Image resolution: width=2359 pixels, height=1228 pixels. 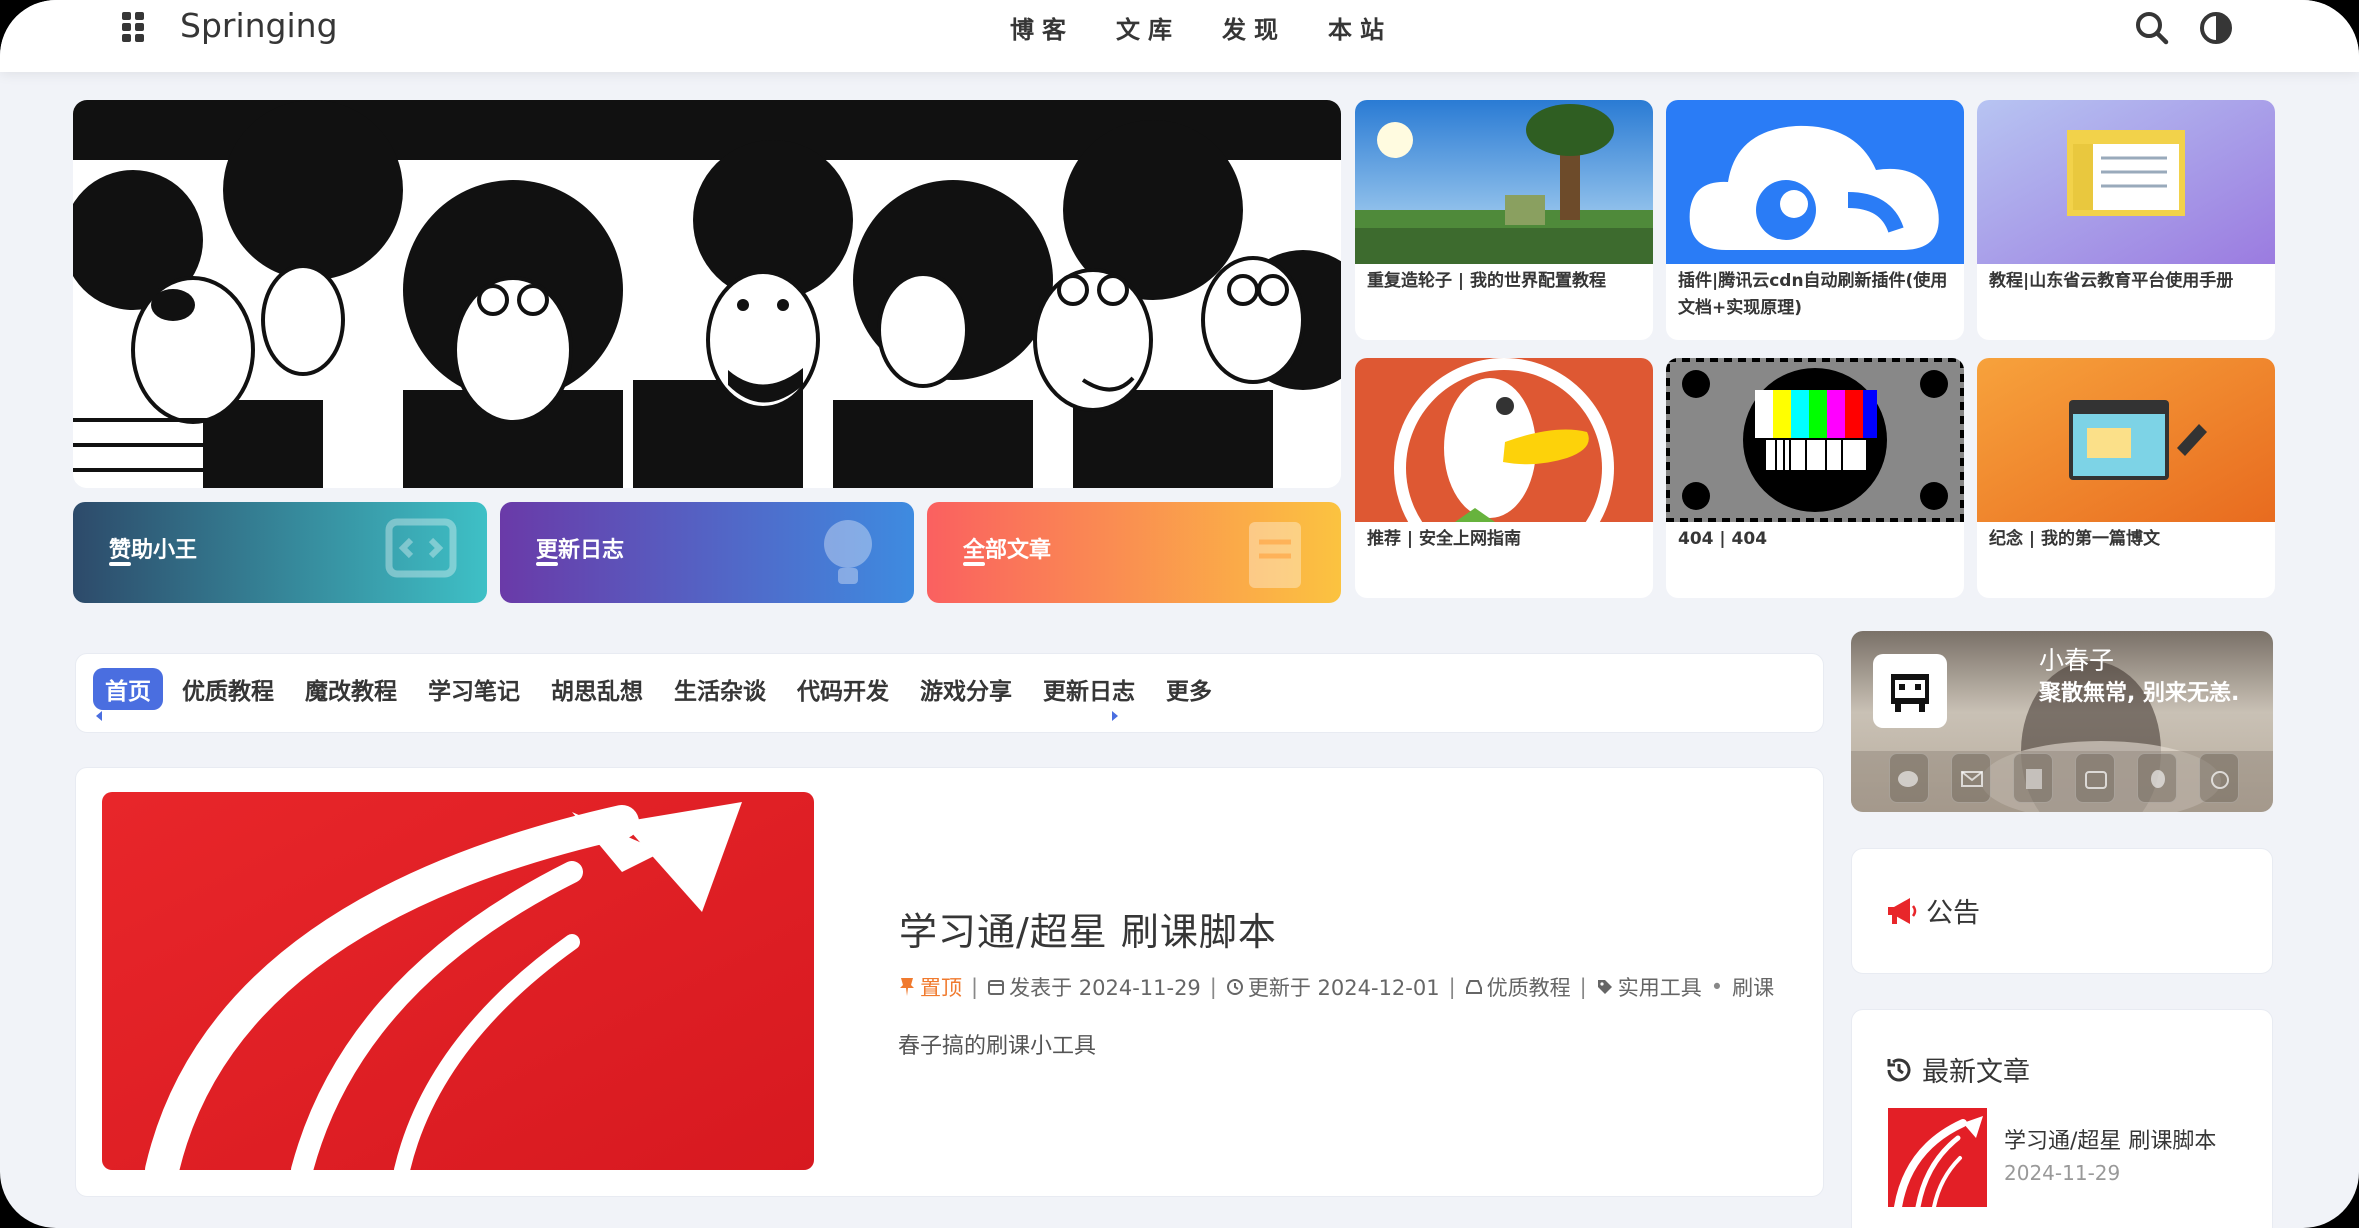 I want to click on notice-heading: 公告, so click(x=1932, y=910).